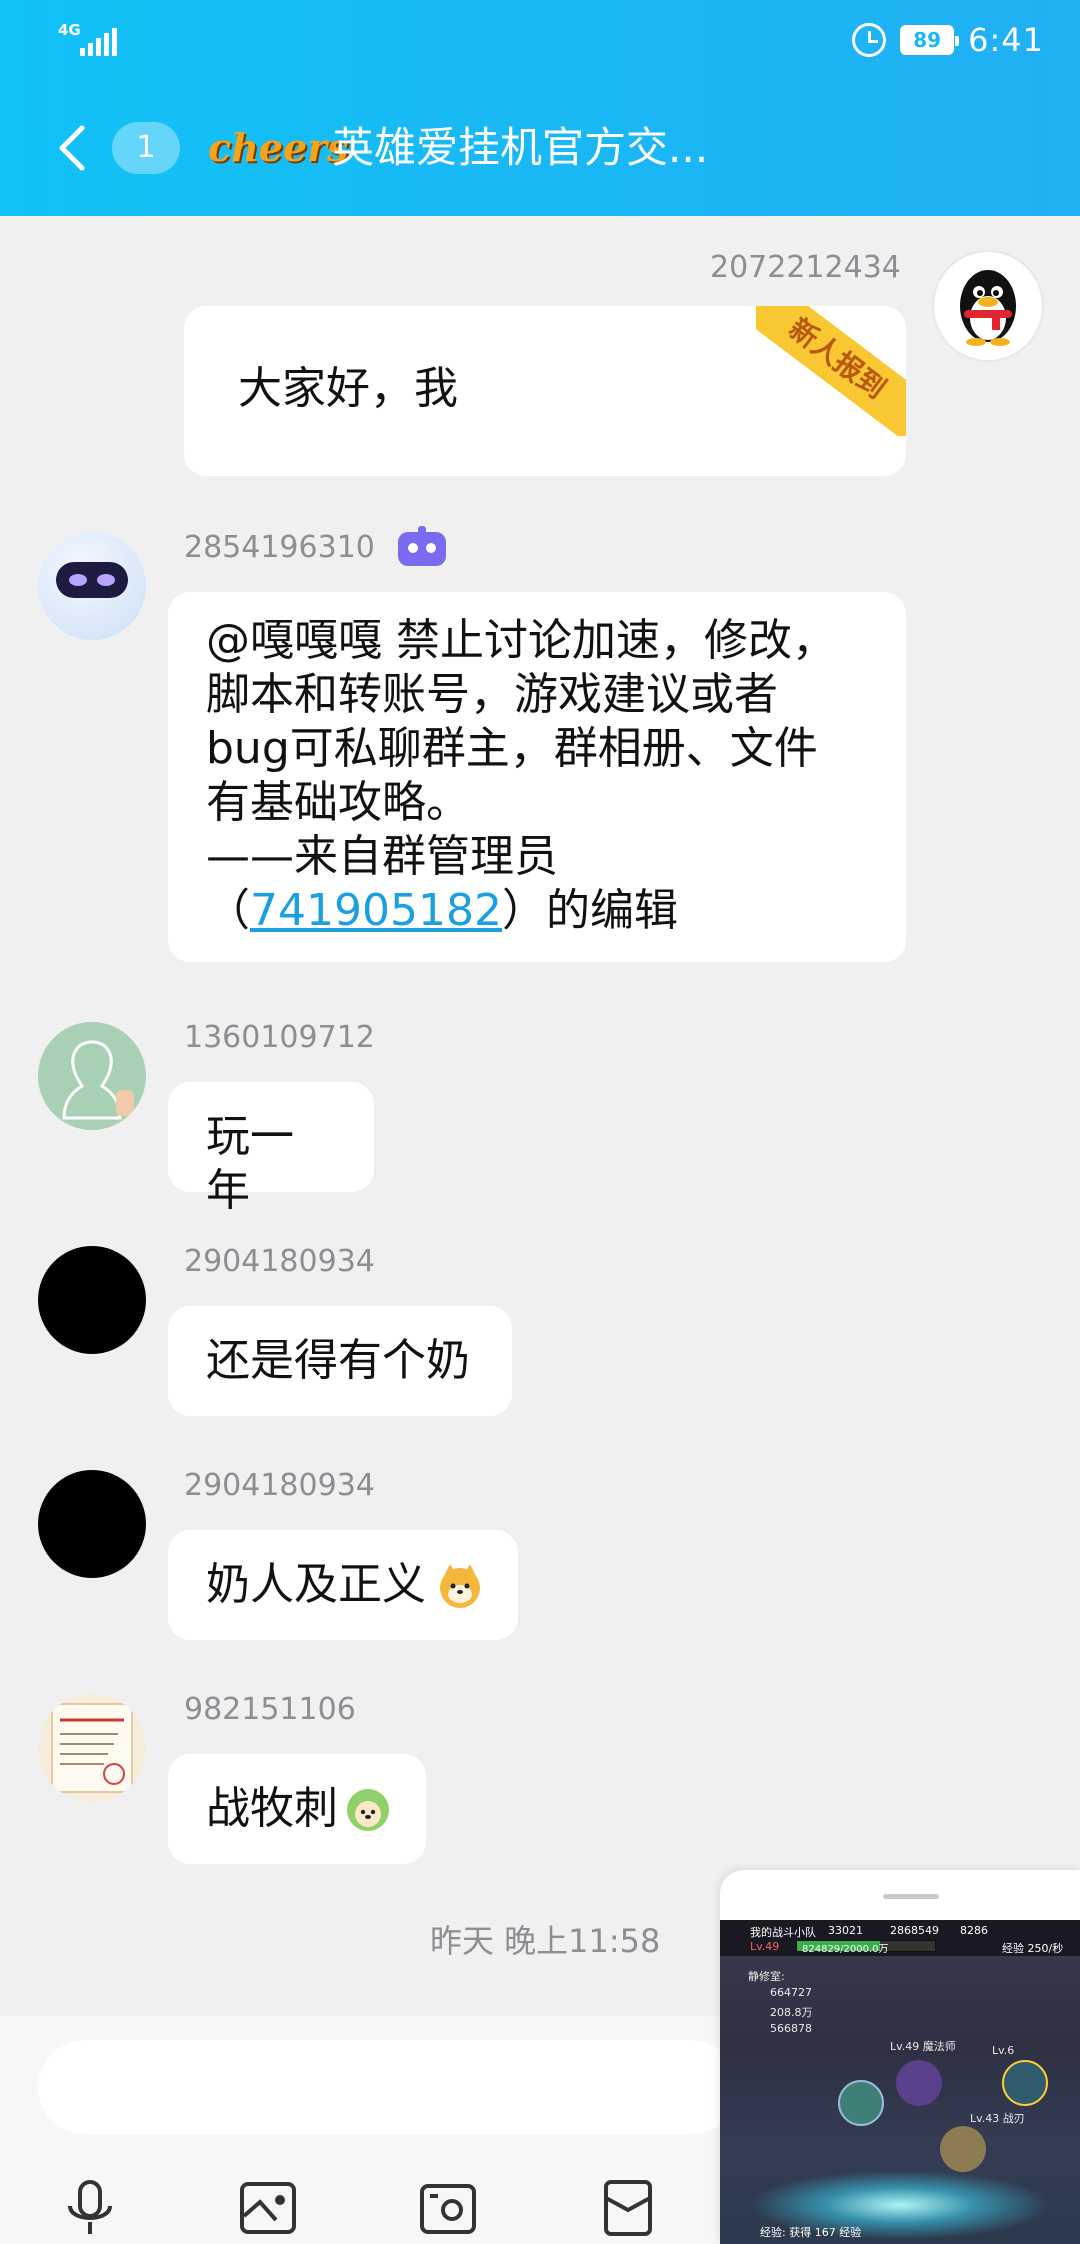  Describe the element at coordinates (492, 694) in the screenshot. I see `message-line: 脚本和转账号，游戏建议或者` at that location.